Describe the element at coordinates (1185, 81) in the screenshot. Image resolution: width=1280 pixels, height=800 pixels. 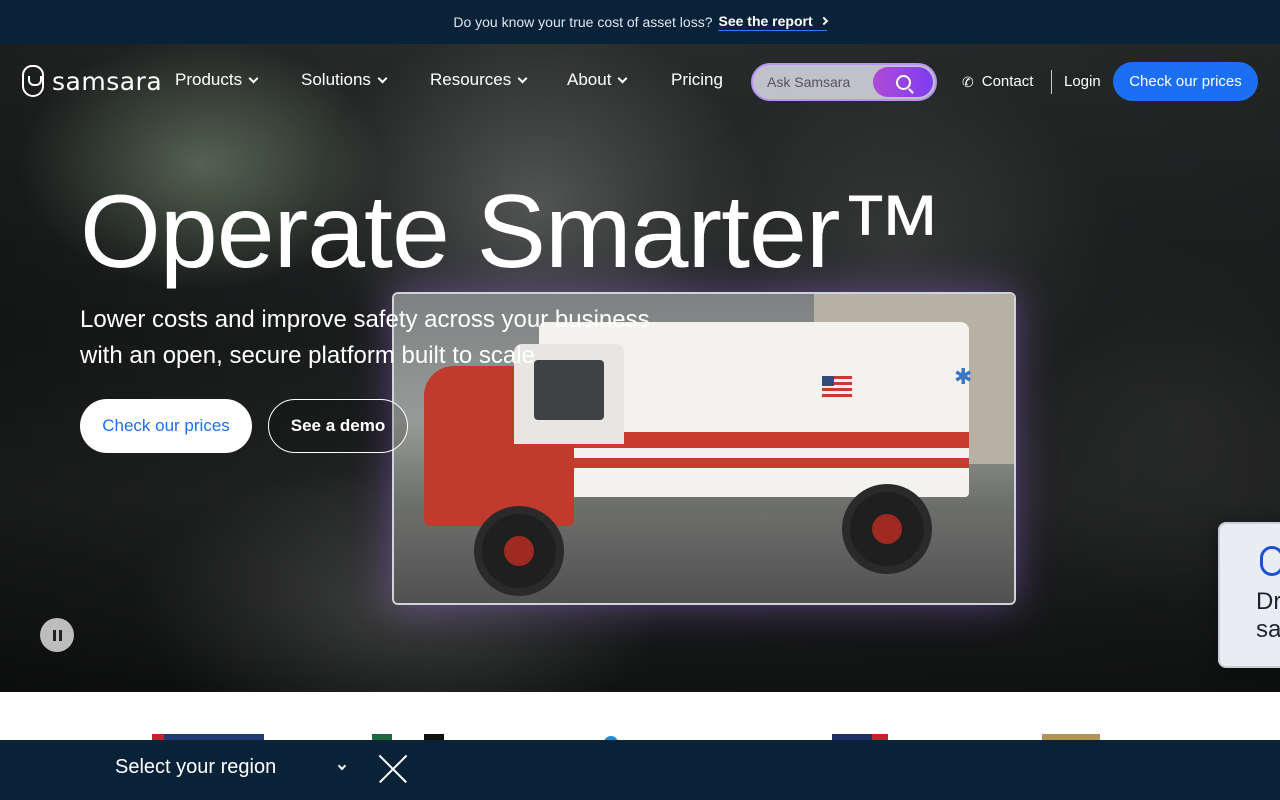
I see `nav-check-prices-button: Check our prices` at that location.